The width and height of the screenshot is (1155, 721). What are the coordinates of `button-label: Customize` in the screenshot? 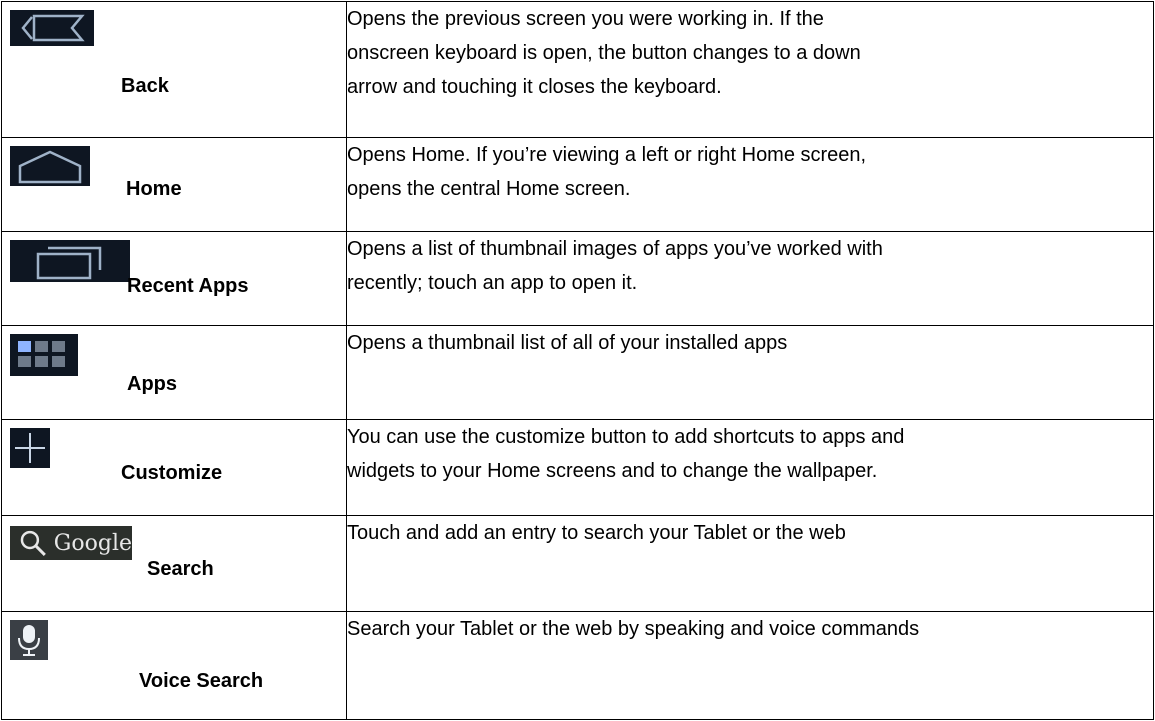 It's located at (172, 473).